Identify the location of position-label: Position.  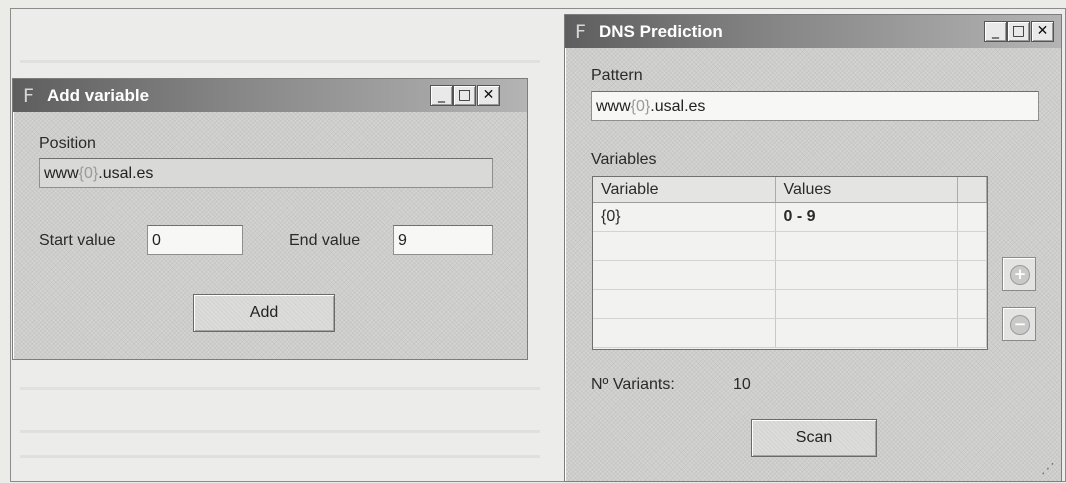
(67, 143).